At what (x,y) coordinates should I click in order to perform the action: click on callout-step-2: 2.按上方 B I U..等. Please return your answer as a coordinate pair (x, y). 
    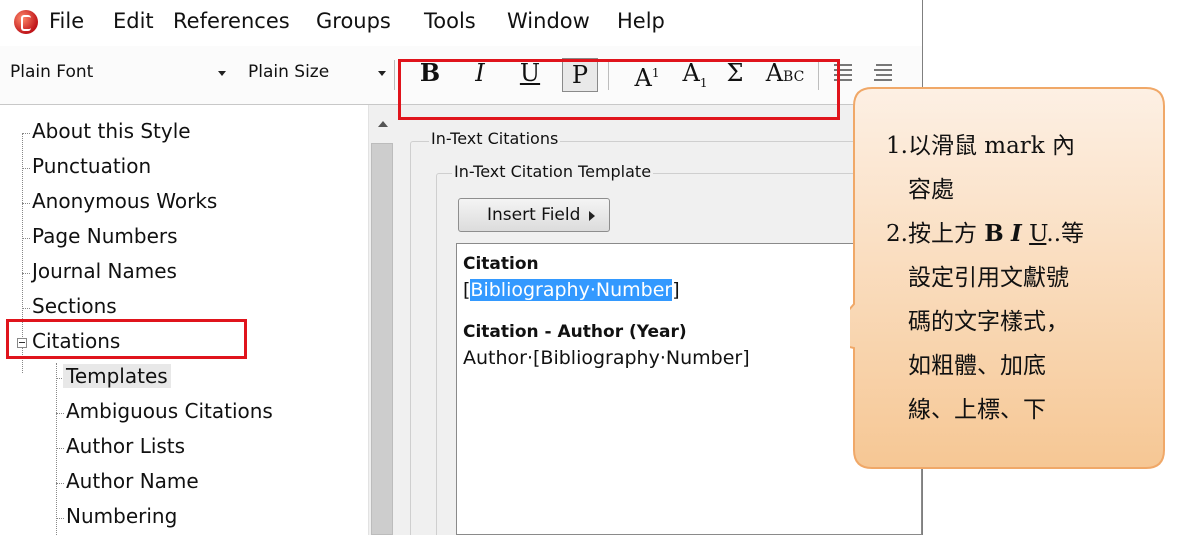
    Looking at the image, I should click on (1018, 234).